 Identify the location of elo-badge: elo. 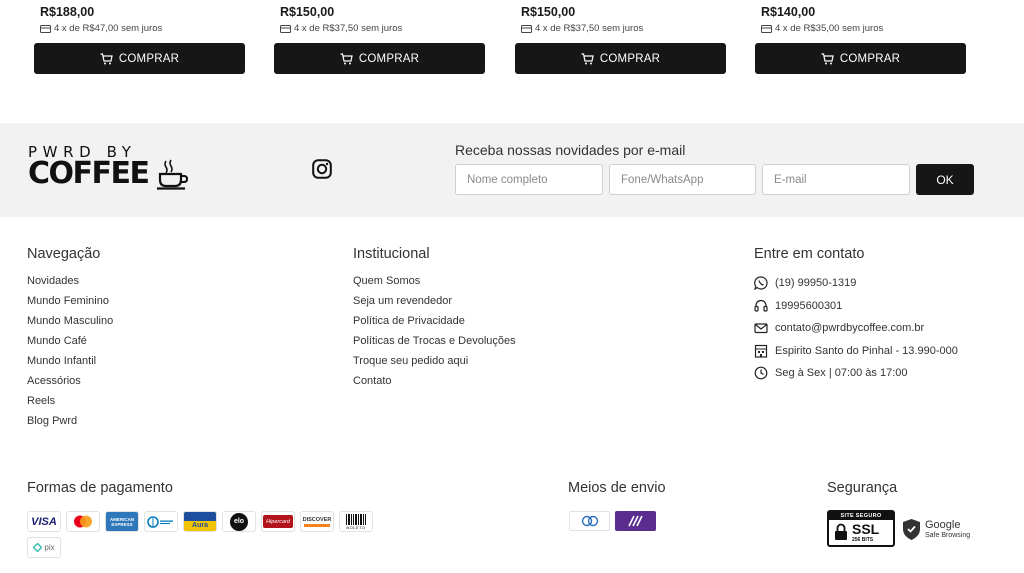
(239, 521).